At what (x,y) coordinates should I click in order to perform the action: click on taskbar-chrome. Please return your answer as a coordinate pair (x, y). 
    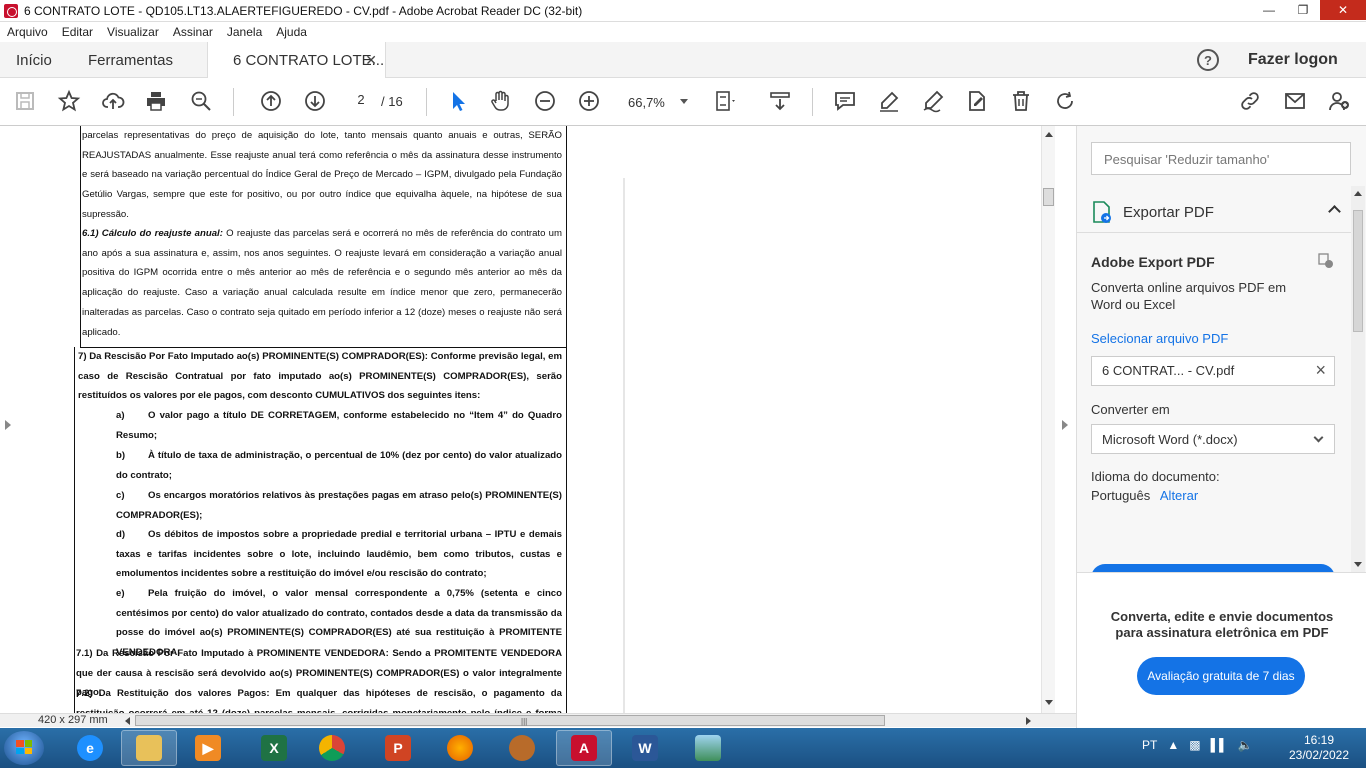
    Looking at the image, I should click on (332, 748).